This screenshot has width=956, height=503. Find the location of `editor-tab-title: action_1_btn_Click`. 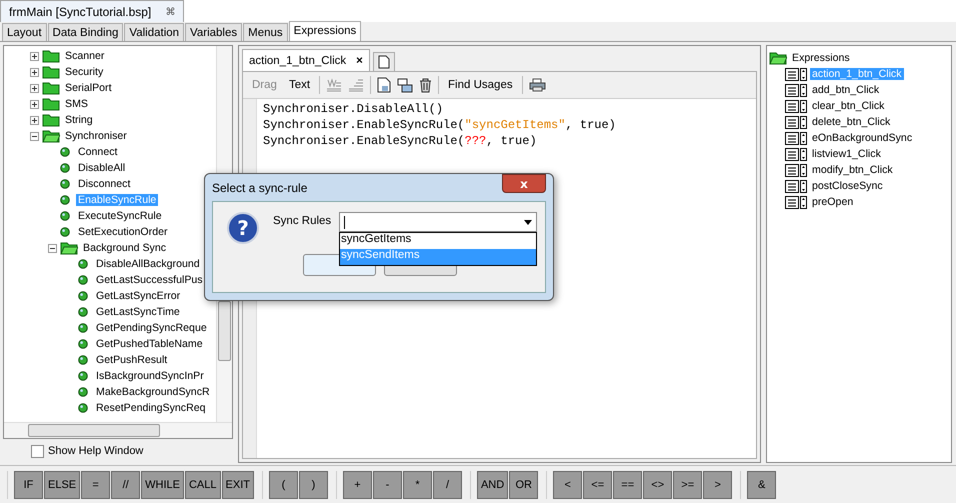

editor-tab-title: action_1_btn_Click is located at coordinates (297, 60).